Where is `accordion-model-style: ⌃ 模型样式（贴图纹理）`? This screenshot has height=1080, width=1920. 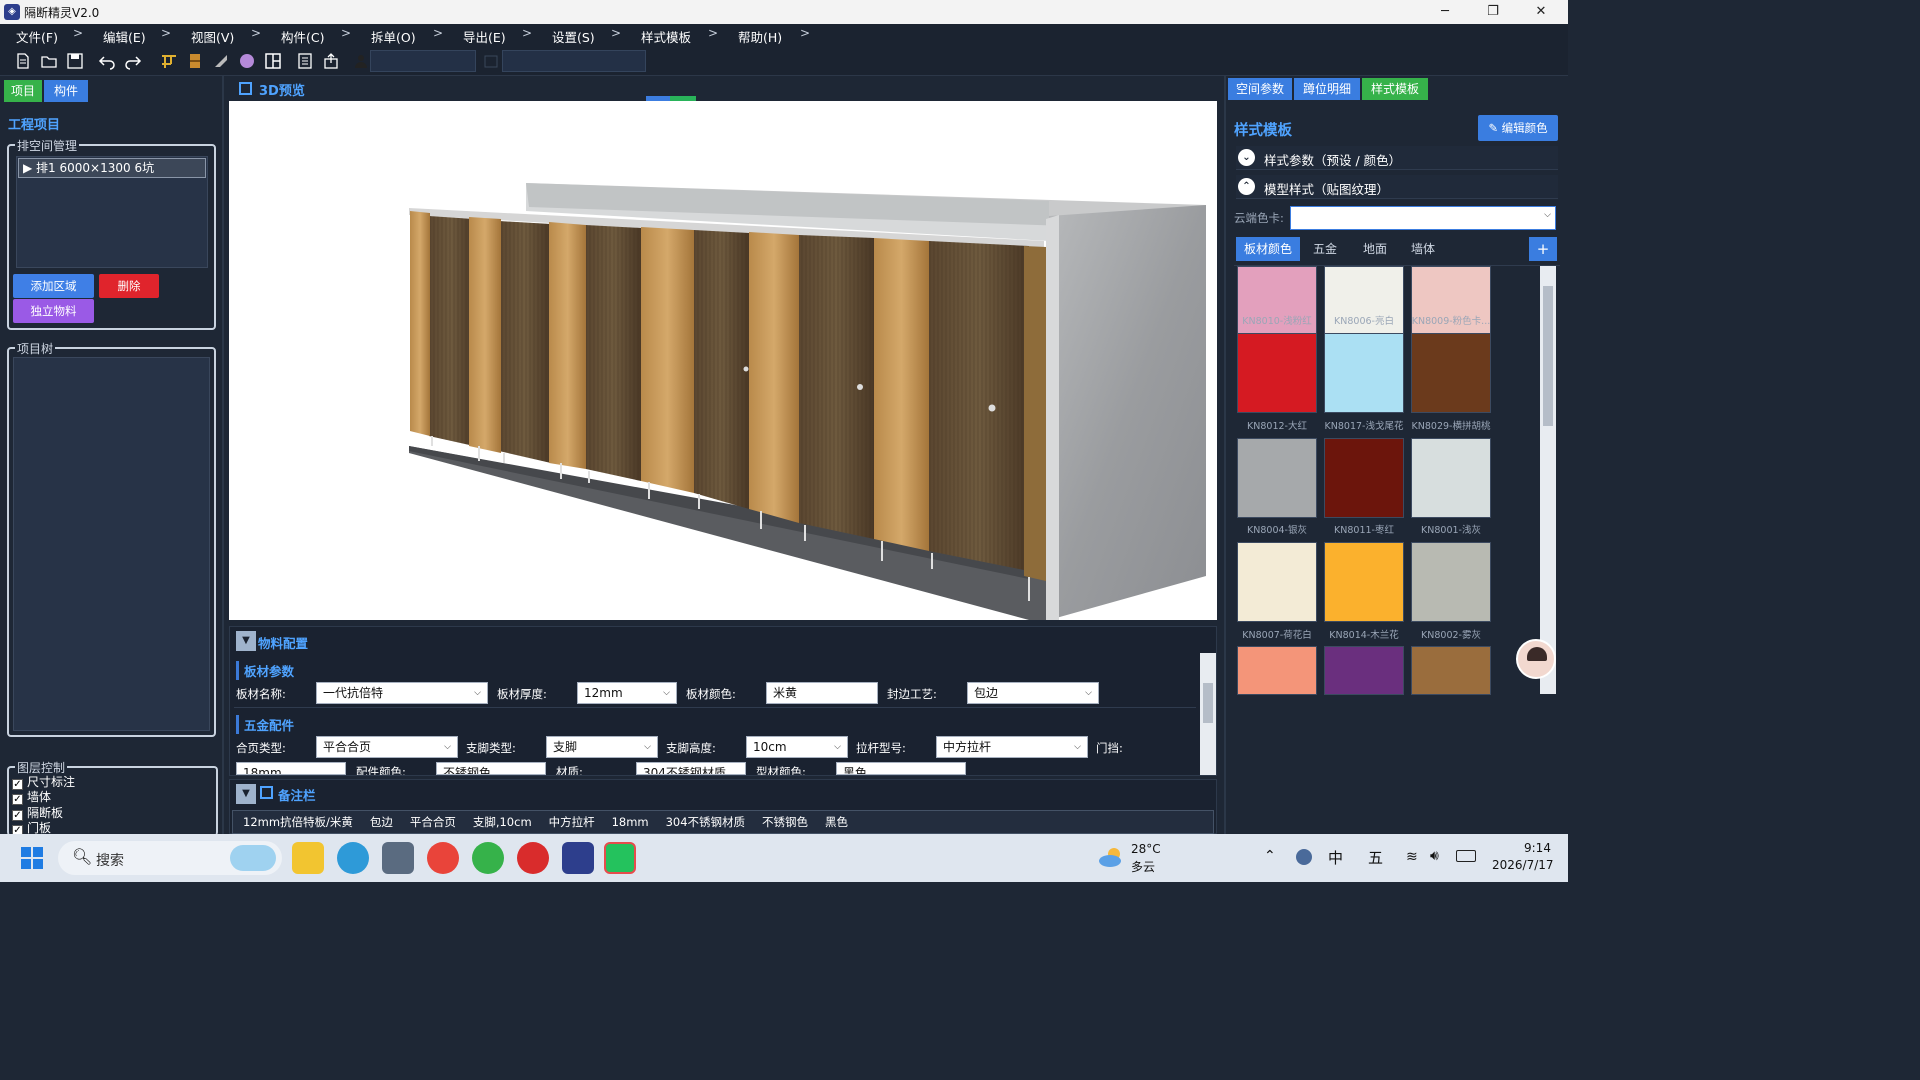
accordion-model-style: ⌃ 模型样式（贴图纹理） is located at coordinates (1397, 187).